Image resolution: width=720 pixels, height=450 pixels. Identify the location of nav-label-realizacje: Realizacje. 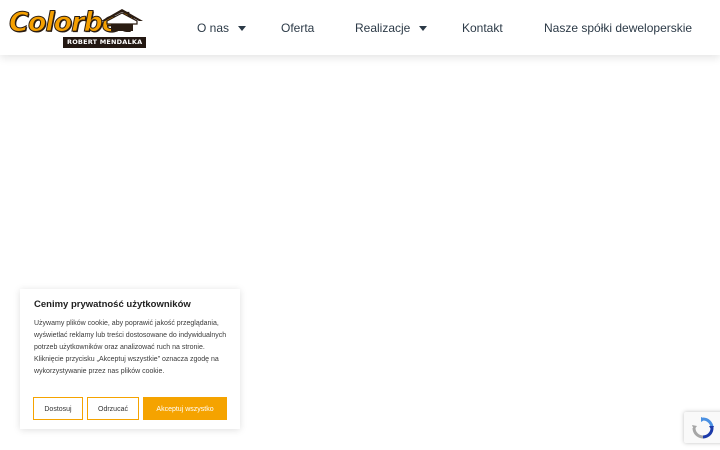
(383, 27).